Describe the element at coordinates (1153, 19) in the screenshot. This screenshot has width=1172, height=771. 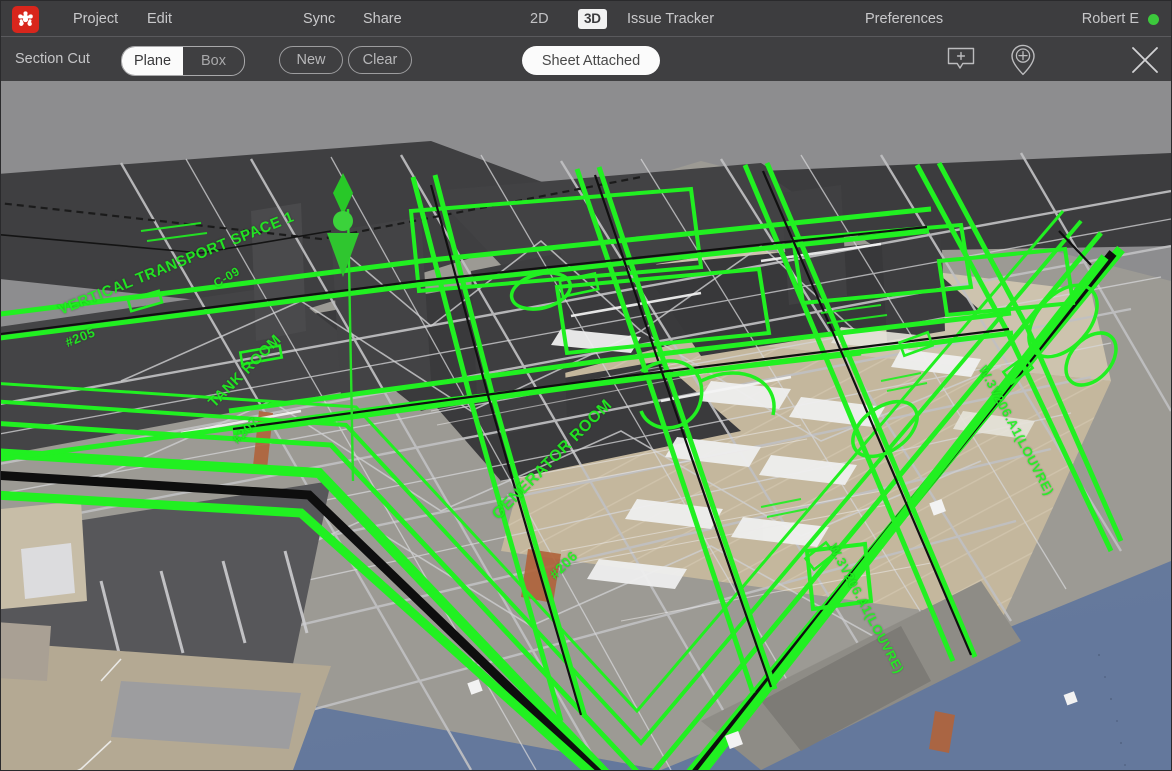
I see `user-online-status-dot` at that location.